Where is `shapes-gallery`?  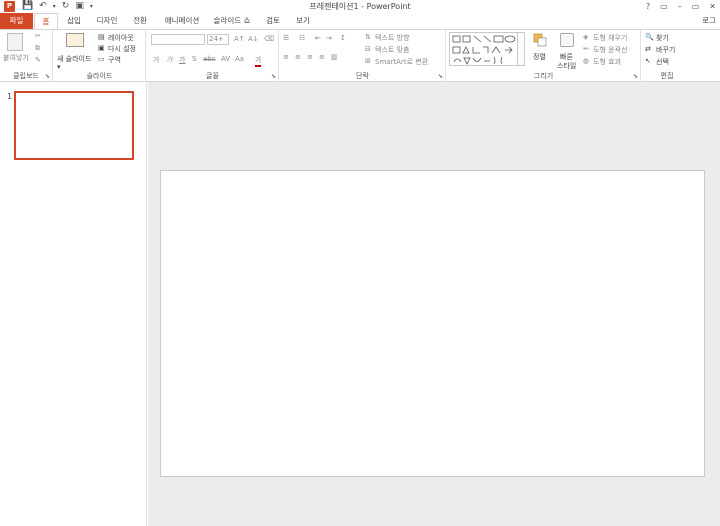
shapes-gallery is located at coordinates (487, 49).